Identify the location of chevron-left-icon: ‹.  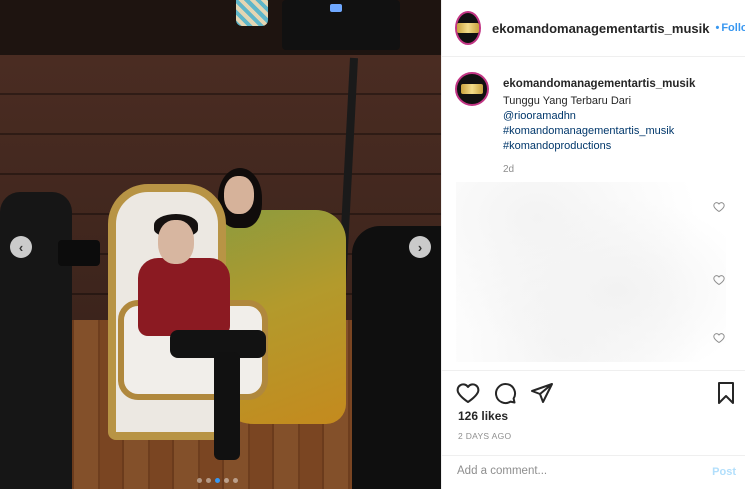
(21, 247).